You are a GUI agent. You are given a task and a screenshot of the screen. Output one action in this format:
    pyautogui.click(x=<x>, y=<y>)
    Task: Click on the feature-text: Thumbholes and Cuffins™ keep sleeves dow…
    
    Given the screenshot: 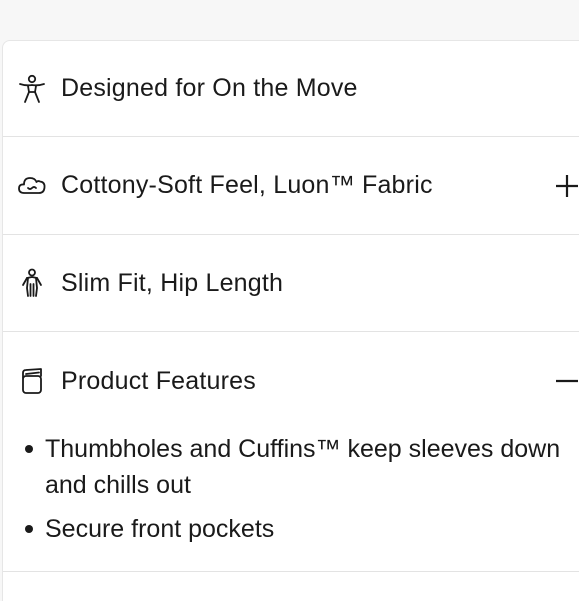 What is the action you would take?
    pyautogui.click(x=303, y=467)
    